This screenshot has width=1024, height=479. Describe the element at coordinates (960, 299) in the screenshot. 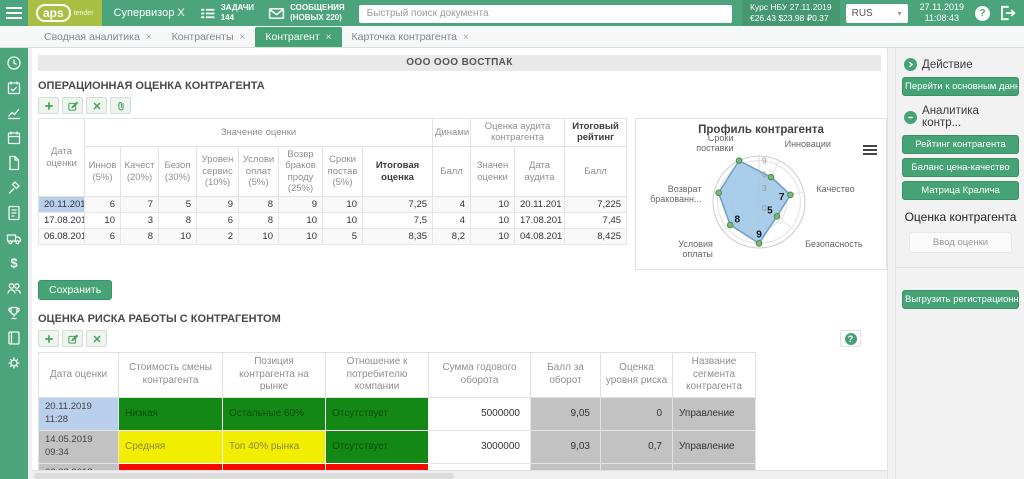

I see `export-registration-data-button: Выгрузить регистрационные данные` at that location.